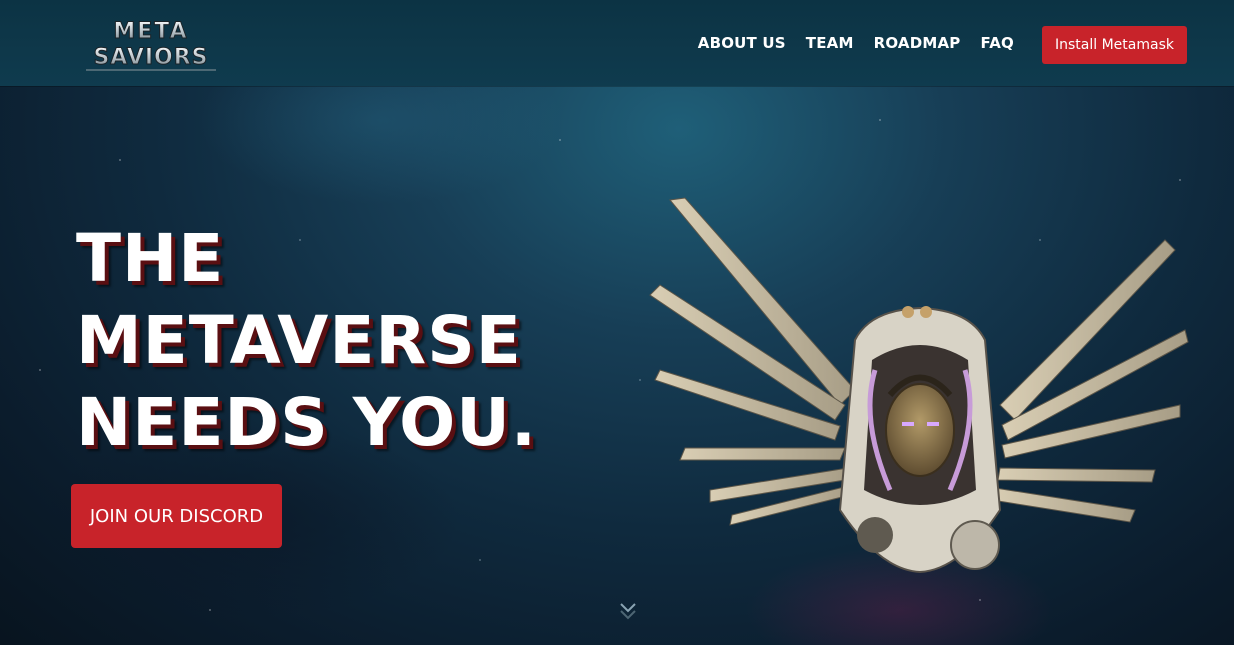  What do you see at coordinates (299, 340) in the screenshot?
I see `hero-title-line-2: METAVERSE` at bounding box center [299, 340].